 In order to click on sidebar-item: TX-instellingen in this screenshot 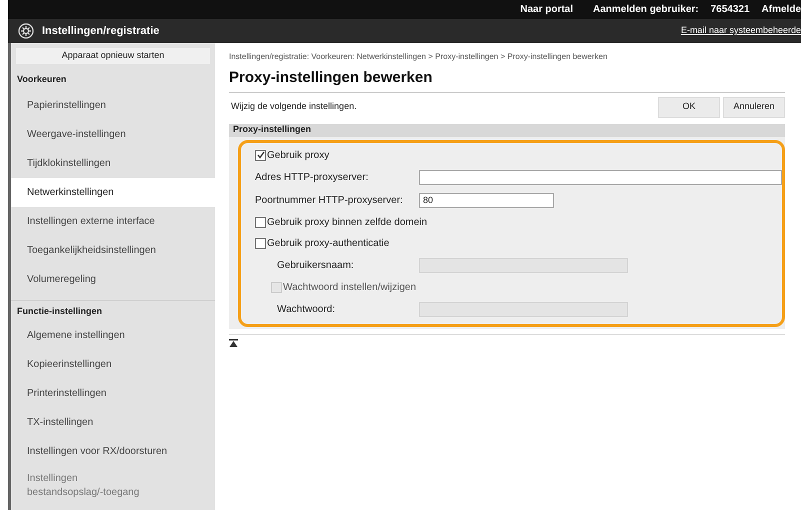, I will do `click(113, 422)`.